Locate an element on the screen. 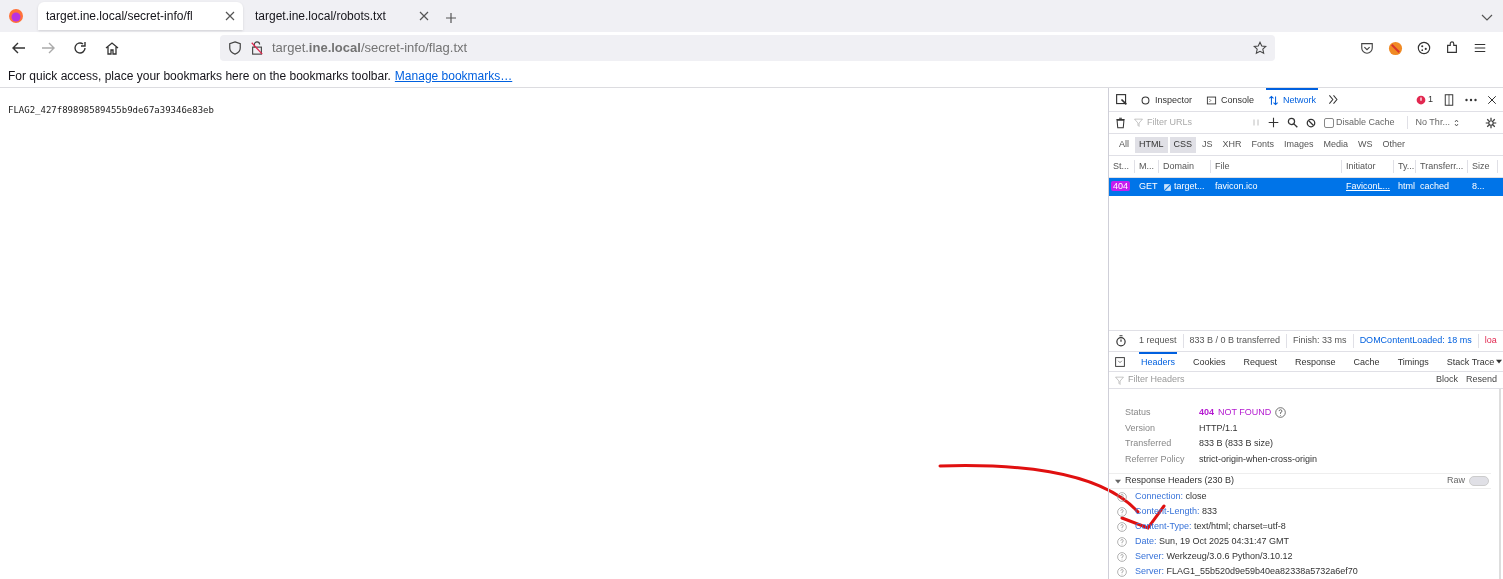 This screenshot has height=579, width=1503. header-entry: Server: FLAG1_55b520d9e59b40ea82338a5732a6ef70 is located at coordinates (1246, 571).